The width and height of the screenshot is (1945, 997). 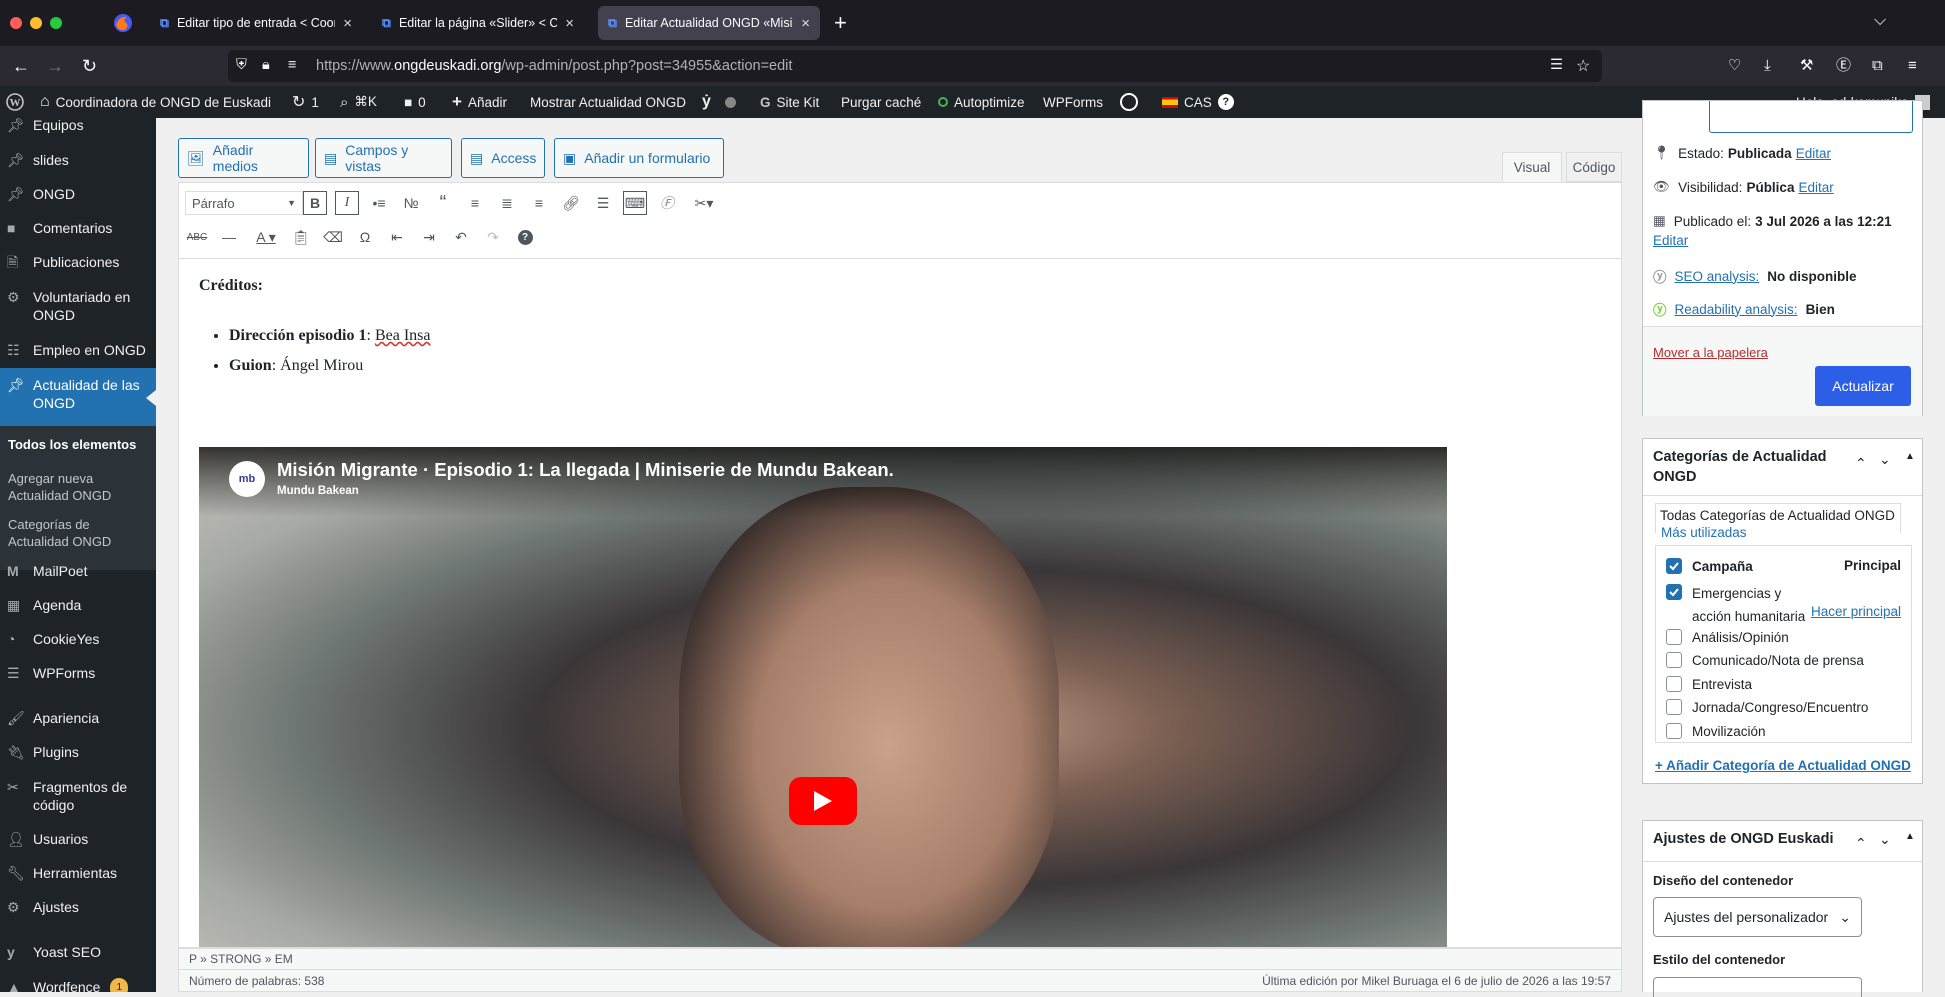 What do you see at coordinates (1880, 21) in the screenshot?
I see `tab-list-chevron-icon: ⌵` at bounding box center [1880, 21].